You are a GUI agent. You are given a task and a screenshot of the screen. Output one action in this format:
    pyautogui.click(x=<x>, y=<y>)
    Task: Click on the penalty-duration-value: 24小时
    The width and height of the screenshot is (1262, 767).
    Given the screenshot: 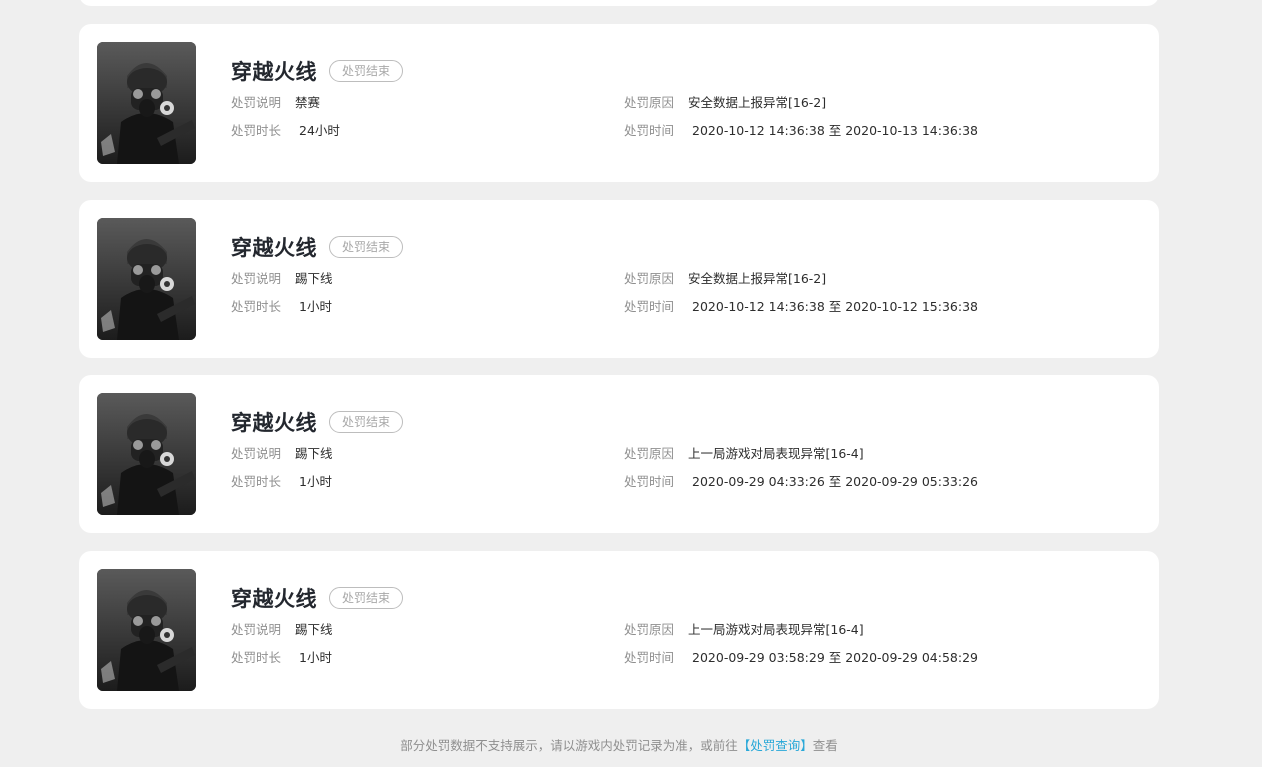 What is the action you would take?
    pyautogui.click(x=319, y=130)
    